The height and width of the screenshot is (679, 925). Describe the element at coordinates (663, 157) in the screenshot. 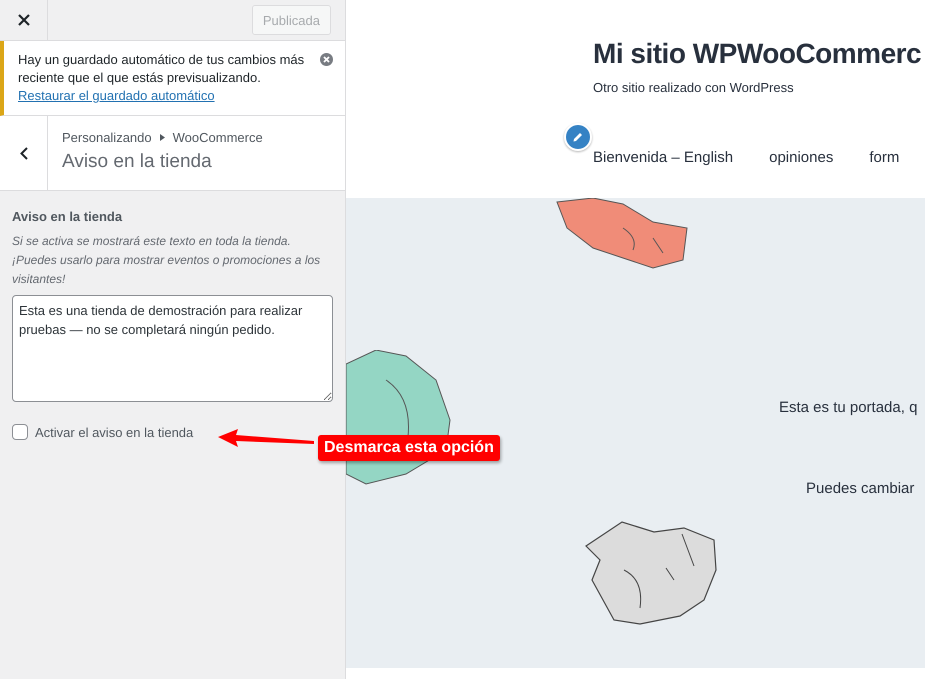

I see `menu-link: Bienvenida – English` at that location.